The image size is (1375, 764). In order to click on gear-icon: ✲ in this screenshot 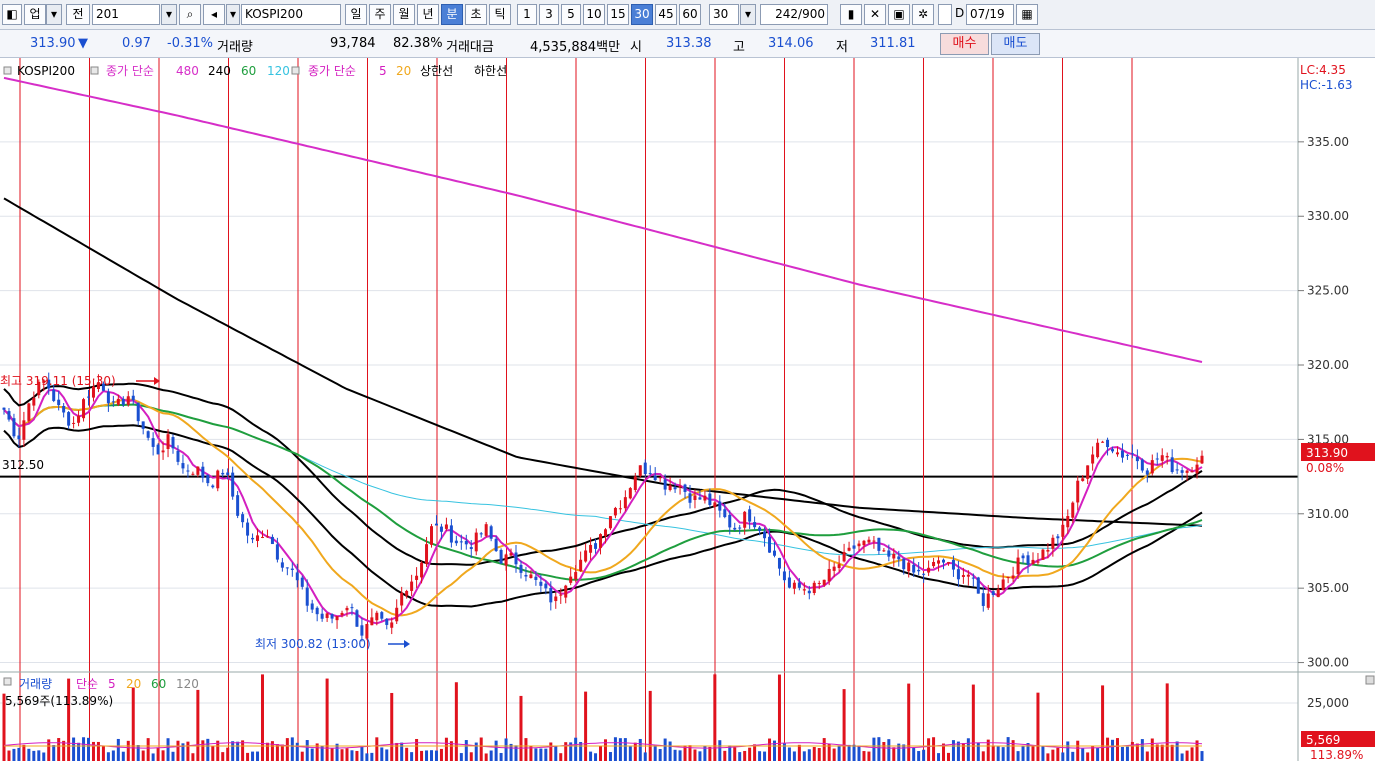, I will do `click(923, 14)`.